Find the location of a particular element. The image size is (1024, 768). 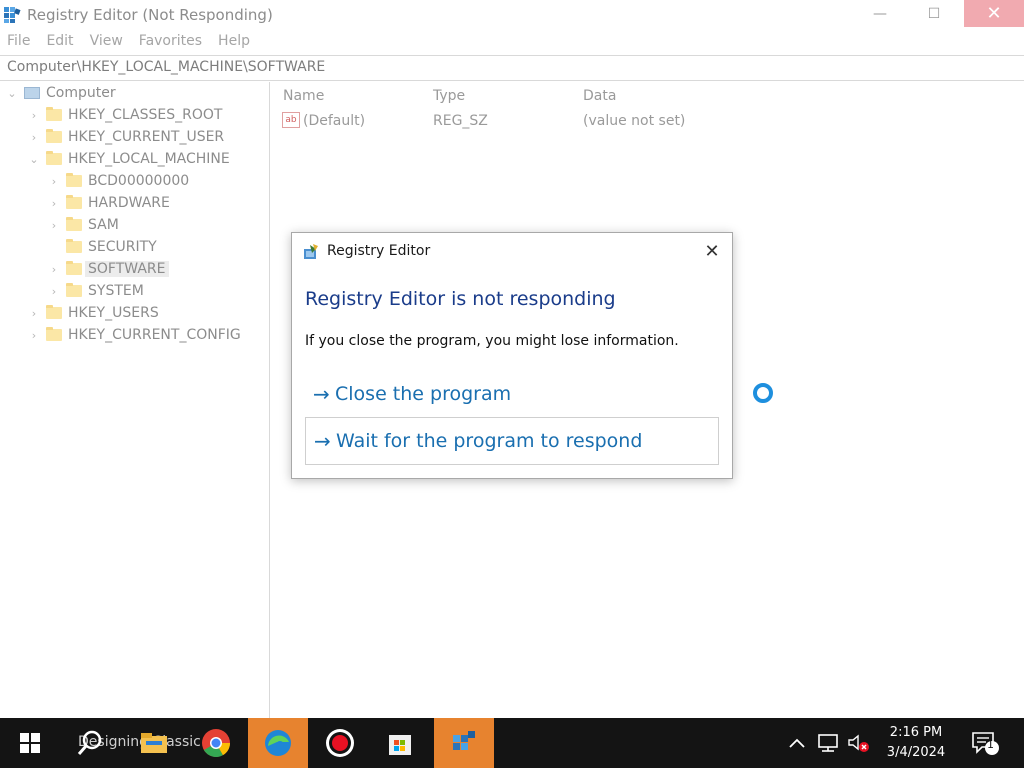

windows-logo-icon is located at coordinates (30, 743).